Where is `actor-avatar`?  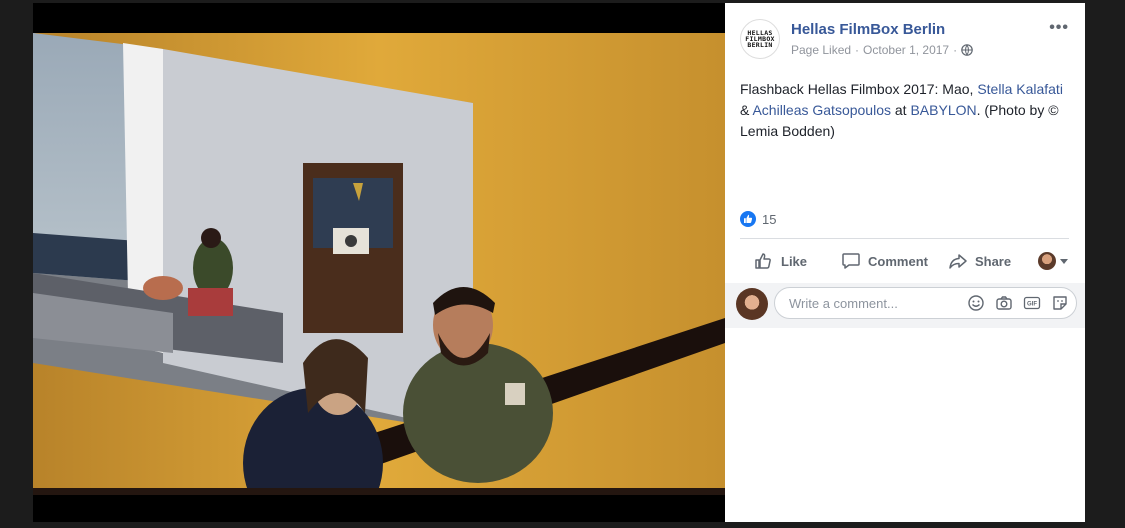
actor-avatar is located at coordinates (1047, 261).